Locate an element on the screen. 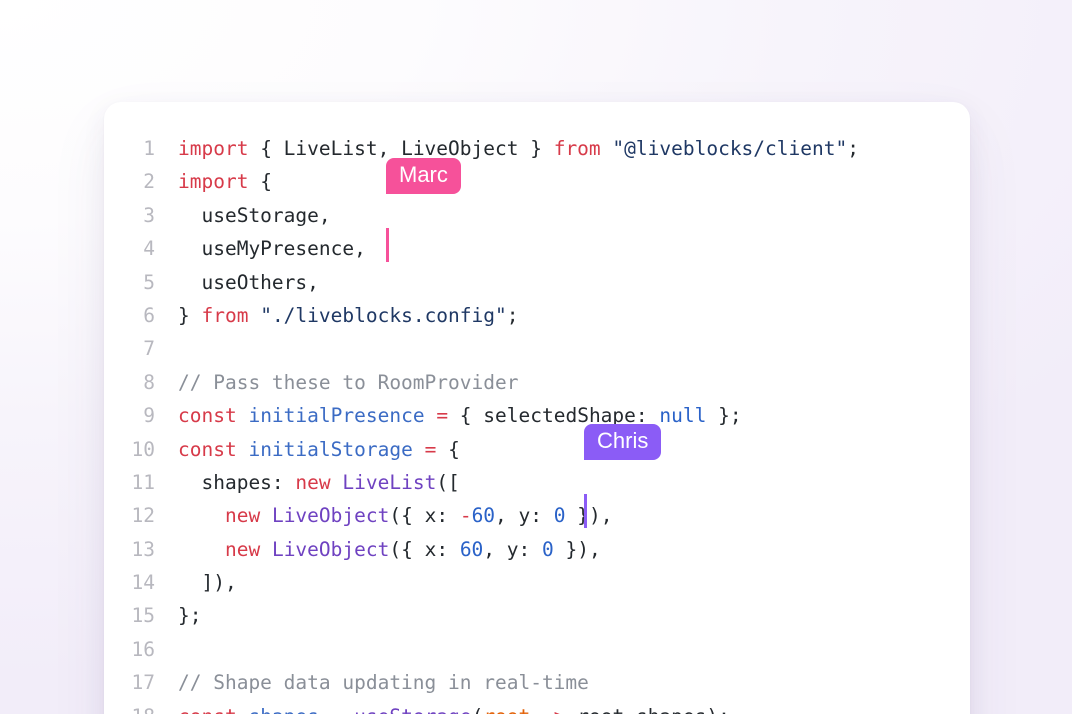 This screenshot has height=714, width=1072. code-token-comment: // Shape data updating in real-time is located at coordinates (383, 683).